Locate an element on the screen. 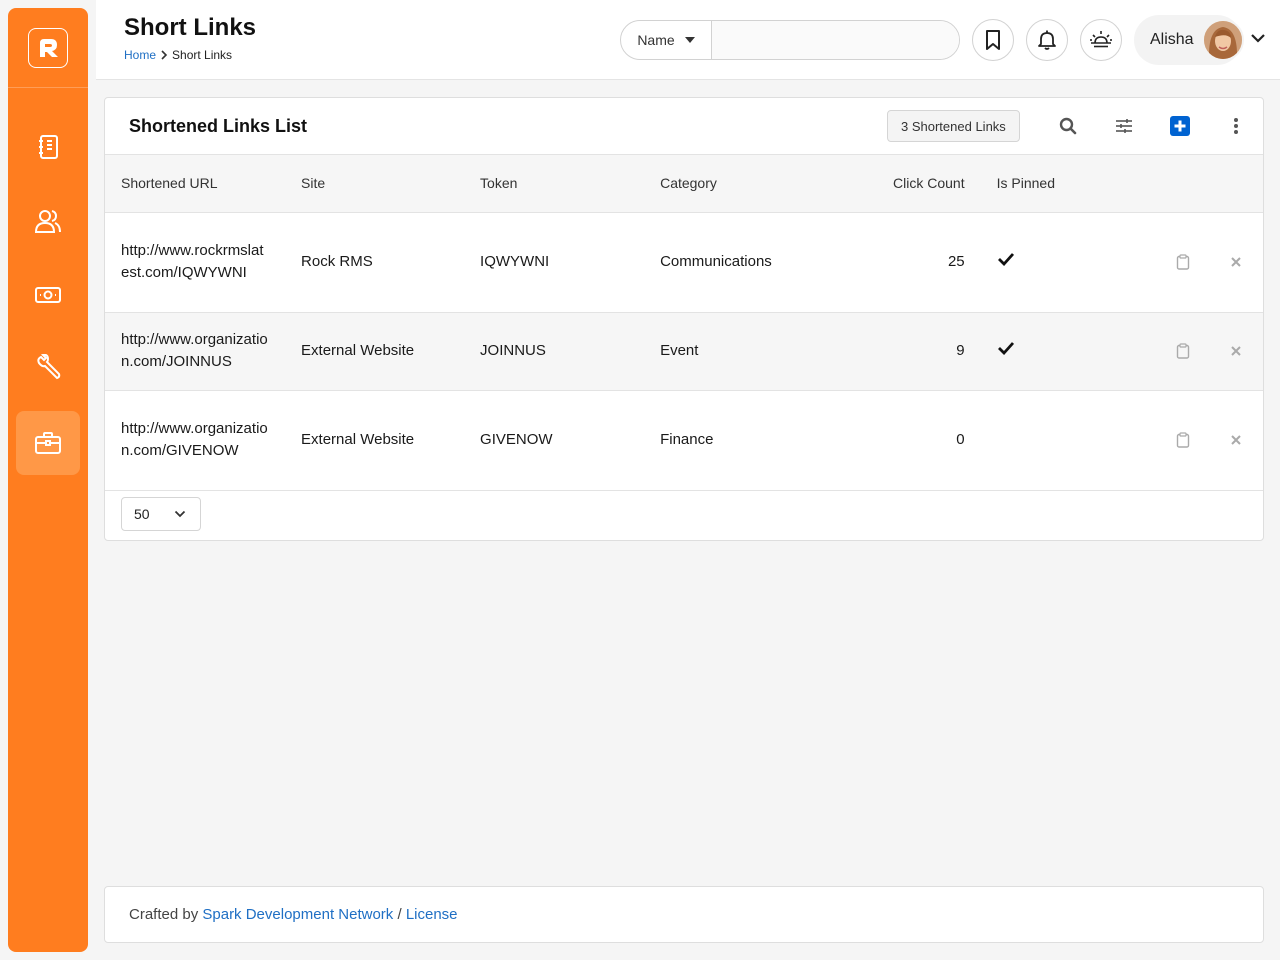 The image size is (1280, 960). cell-url: http://www.organization.com/JOINNUS is located at coordinates (195, 351).